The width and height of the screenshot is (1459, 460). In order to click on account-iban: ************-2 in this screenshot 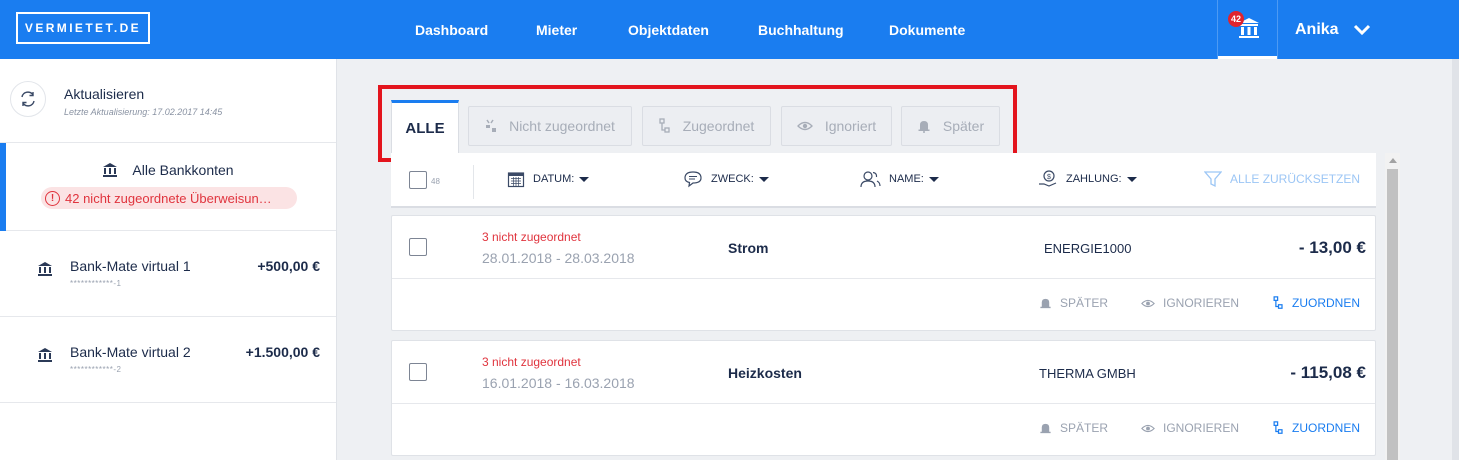, I will do `click(96, 369)`.